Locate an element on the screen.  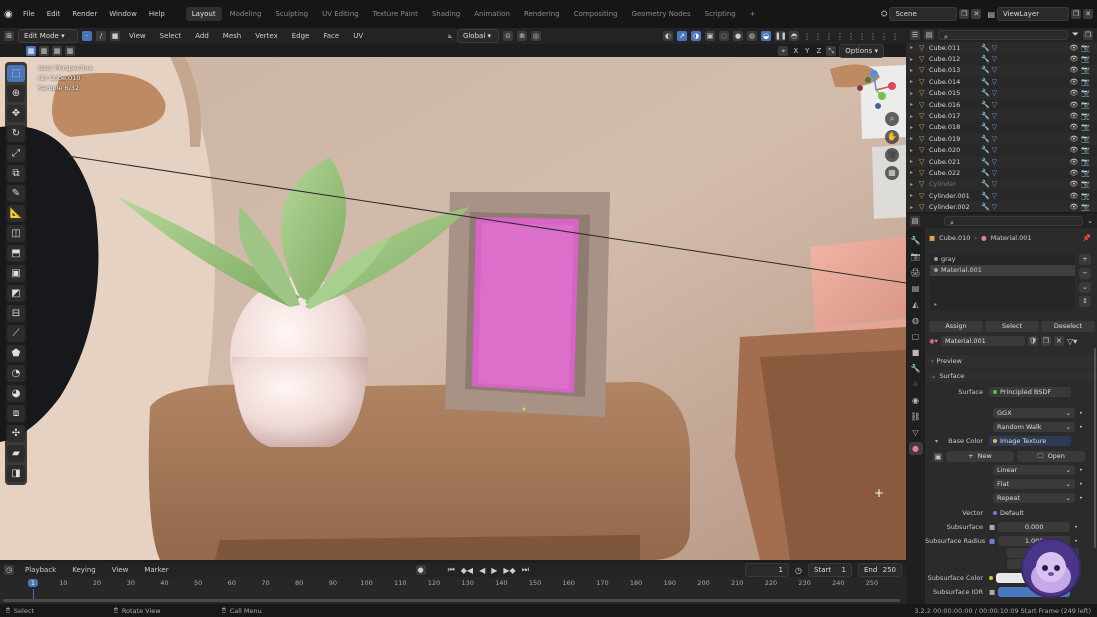
collection-tab-icon: ▢ is located at coordinates (916, 336).